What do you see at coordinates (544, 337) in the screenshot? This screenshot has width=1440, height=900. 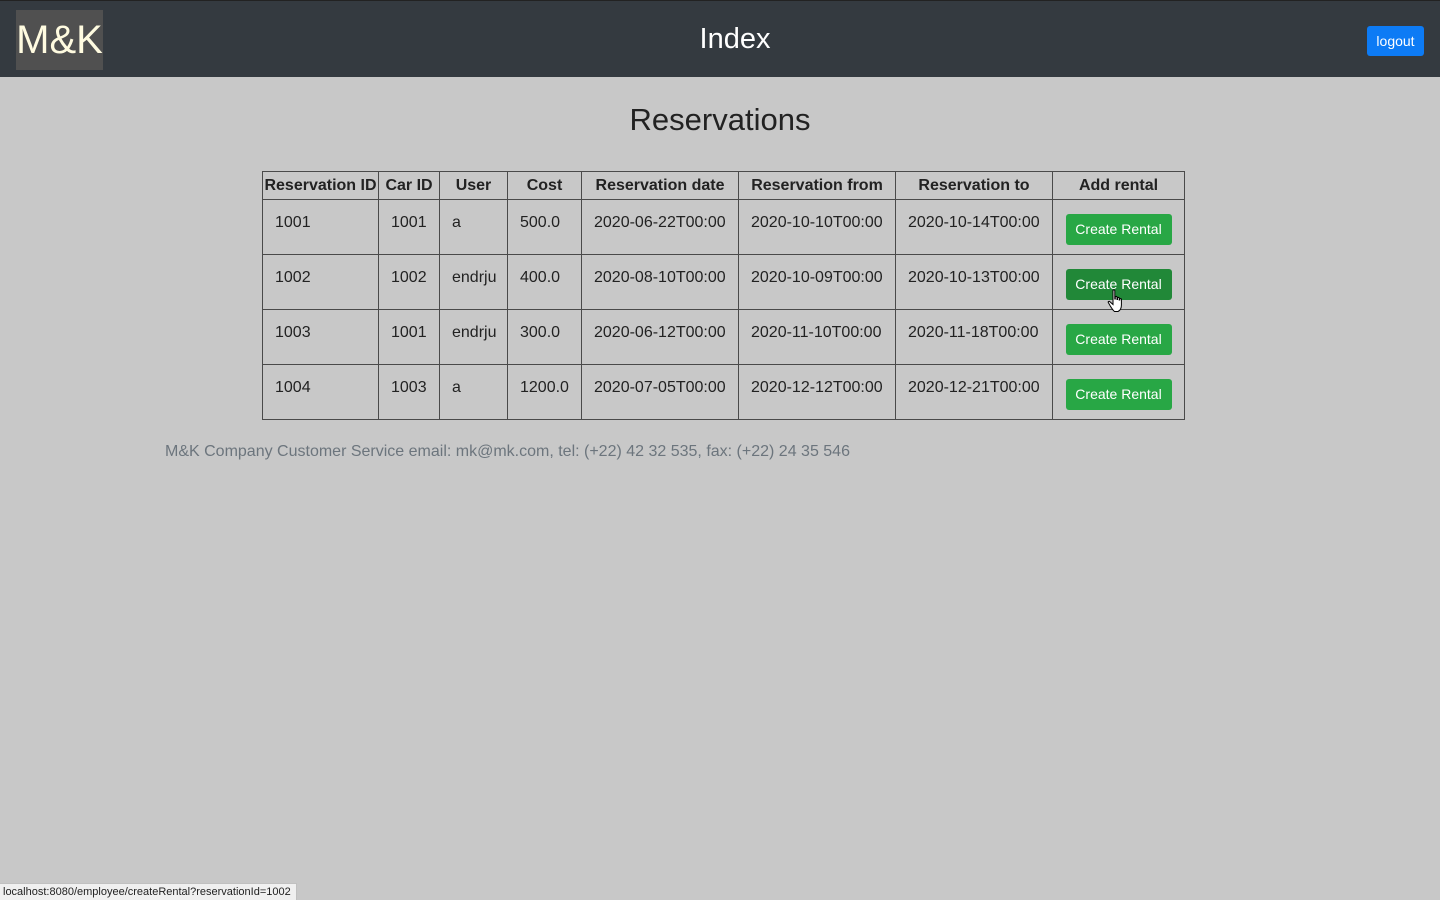 I see `cell-cost: 300.0` at bounding box center [544, 337].